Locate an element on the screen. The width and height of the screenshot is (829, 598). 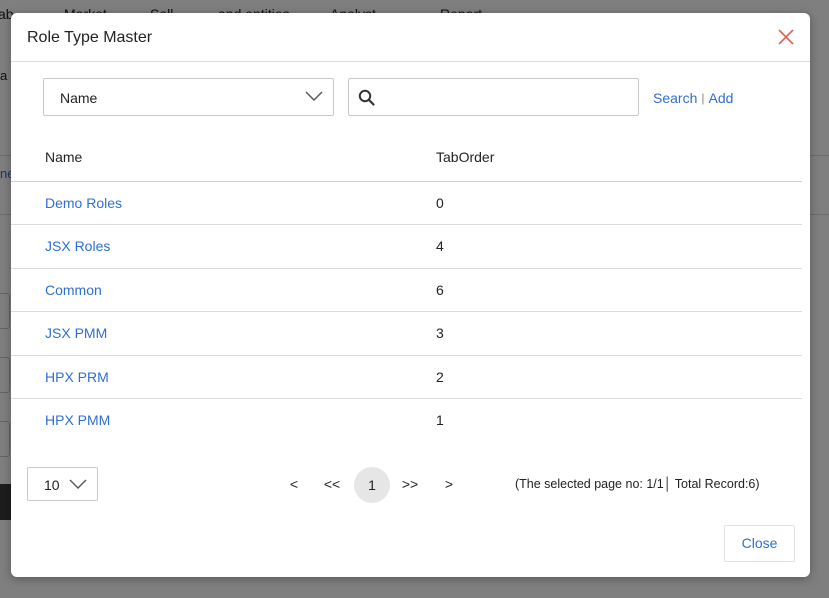
table-row: JSX PMM 3 is located at coordinates (406, 334).